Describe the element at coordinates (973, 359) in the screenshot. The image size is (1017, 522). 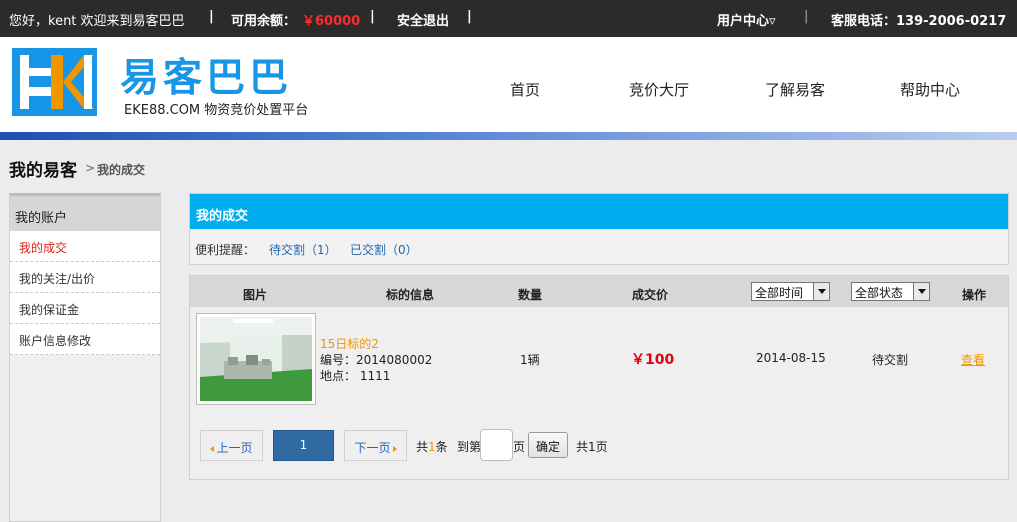
I see `view-link: 查看` at that location.